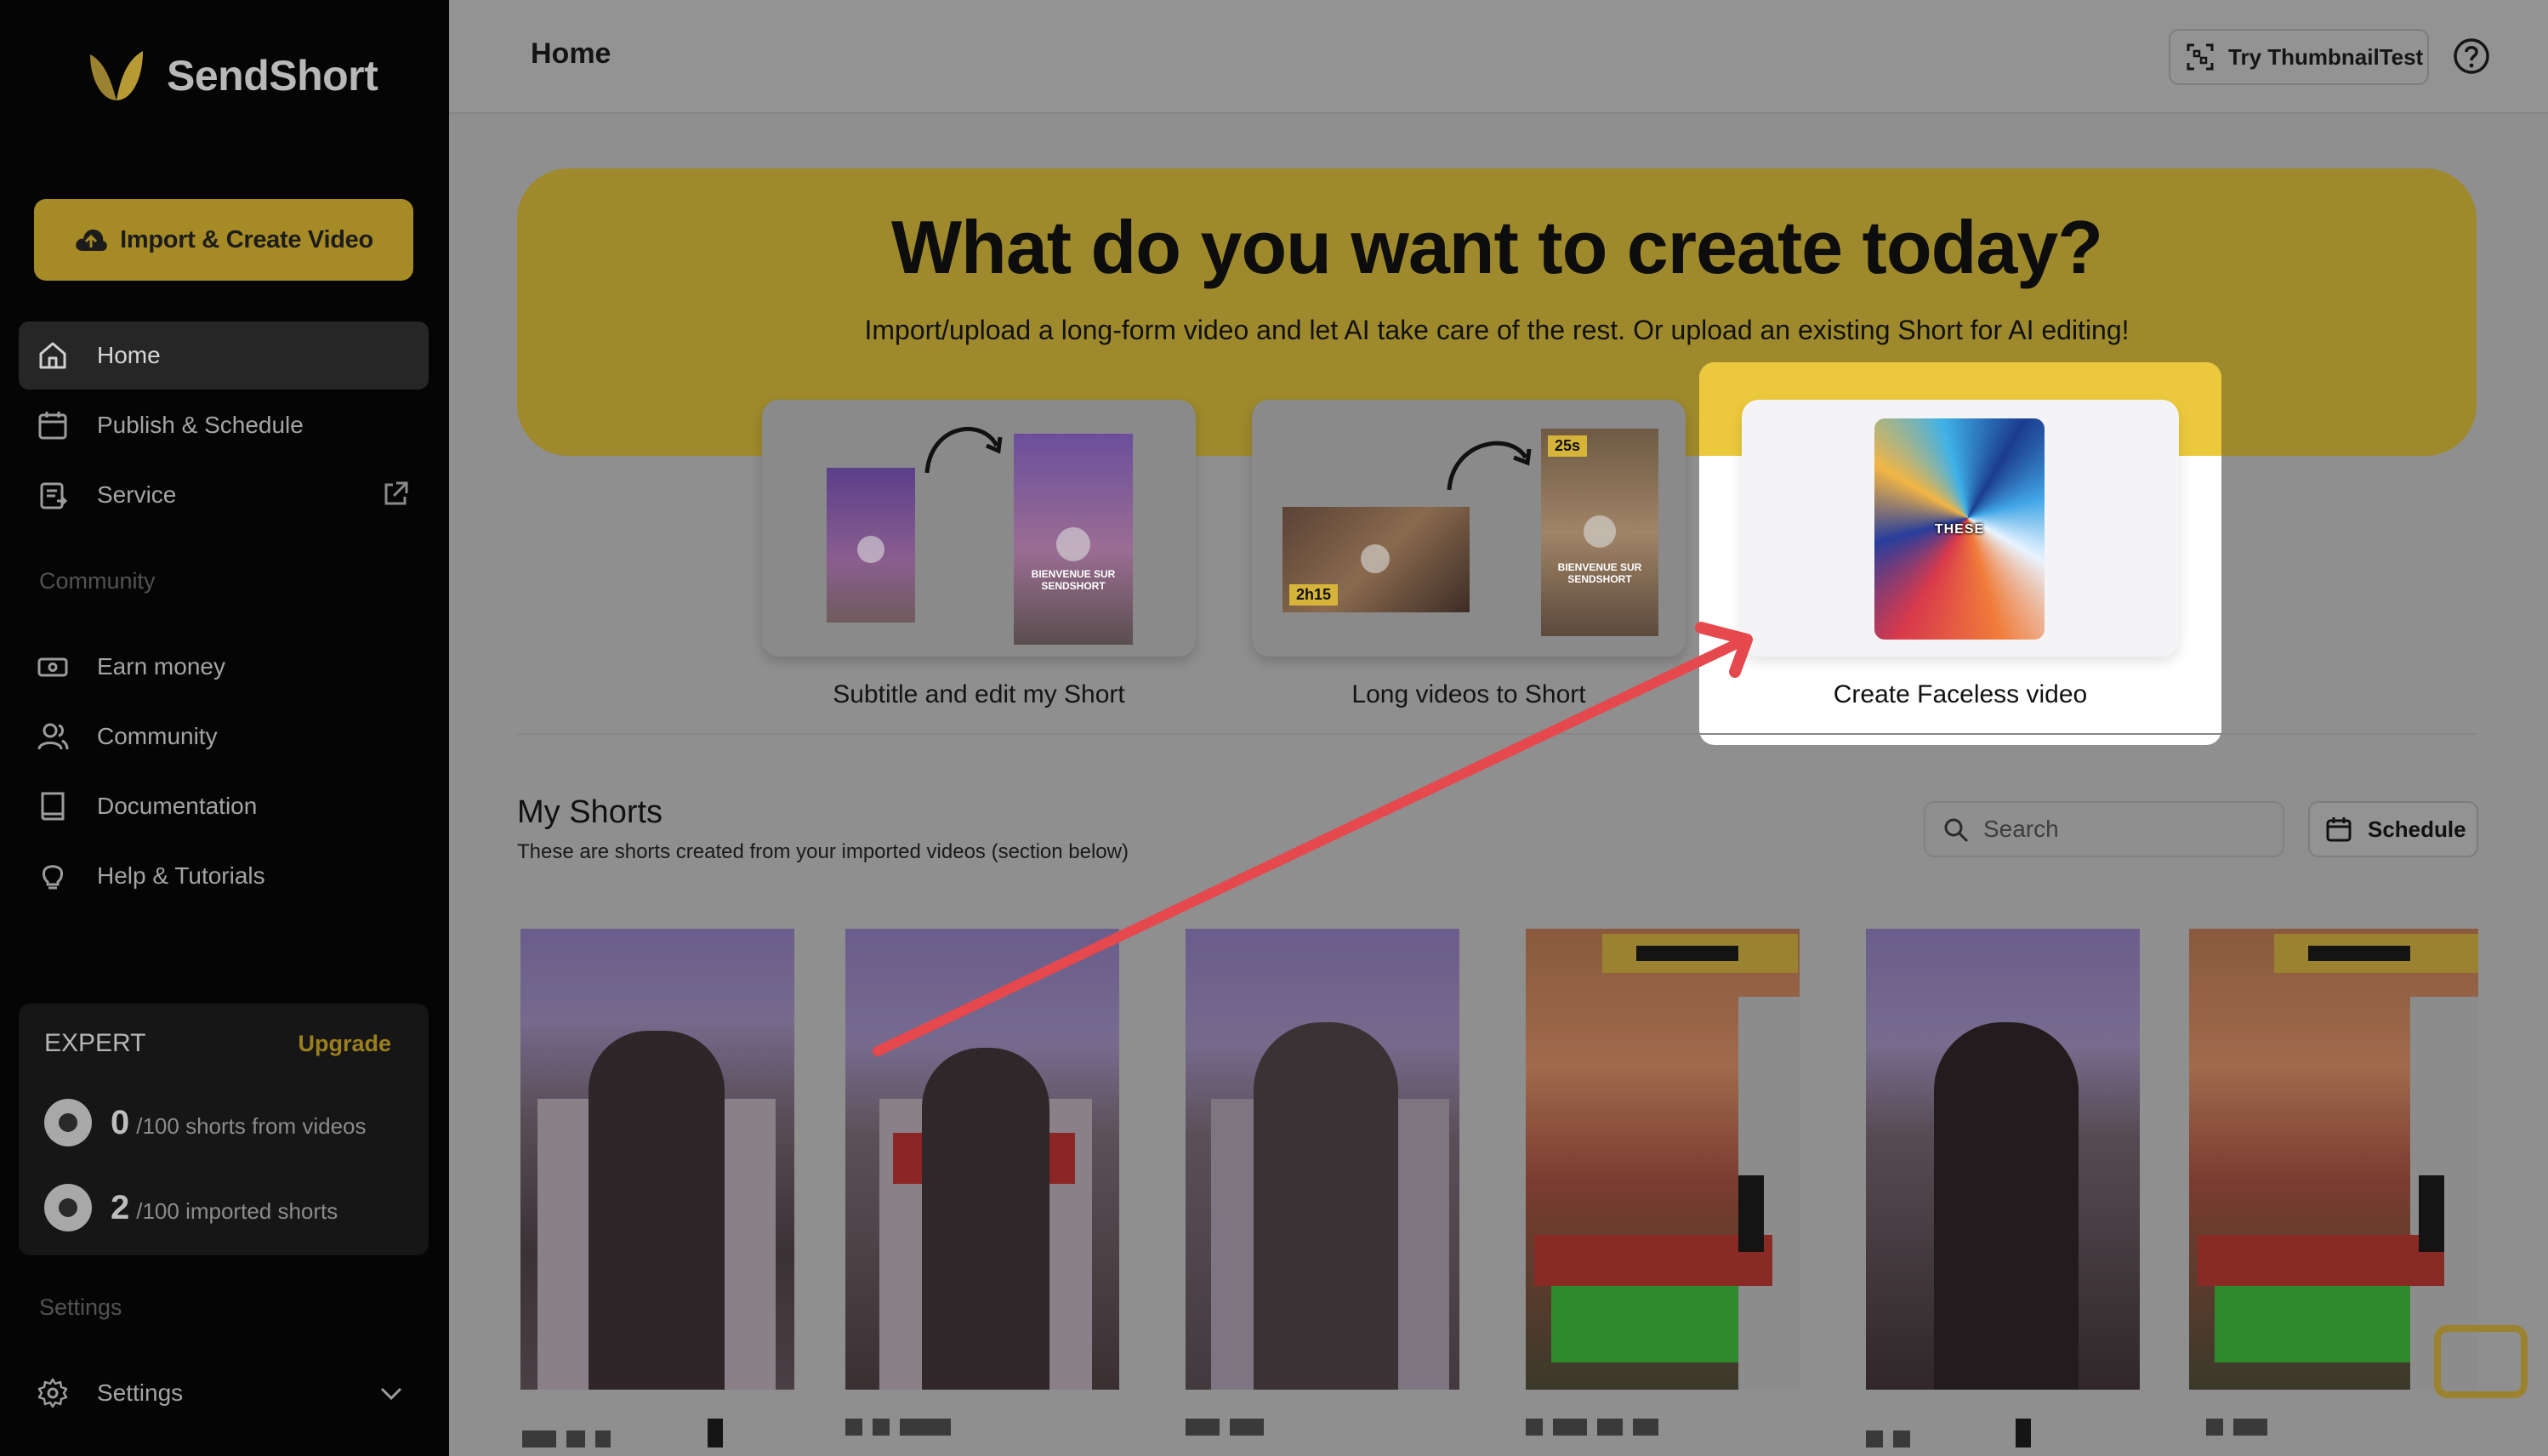 Image resolution: width=2548 pixels, height=1456 pixels. What do you see at coordinates (53, 806) in the screenshot?
I see `book-icon` at bounding box center [53, 806].